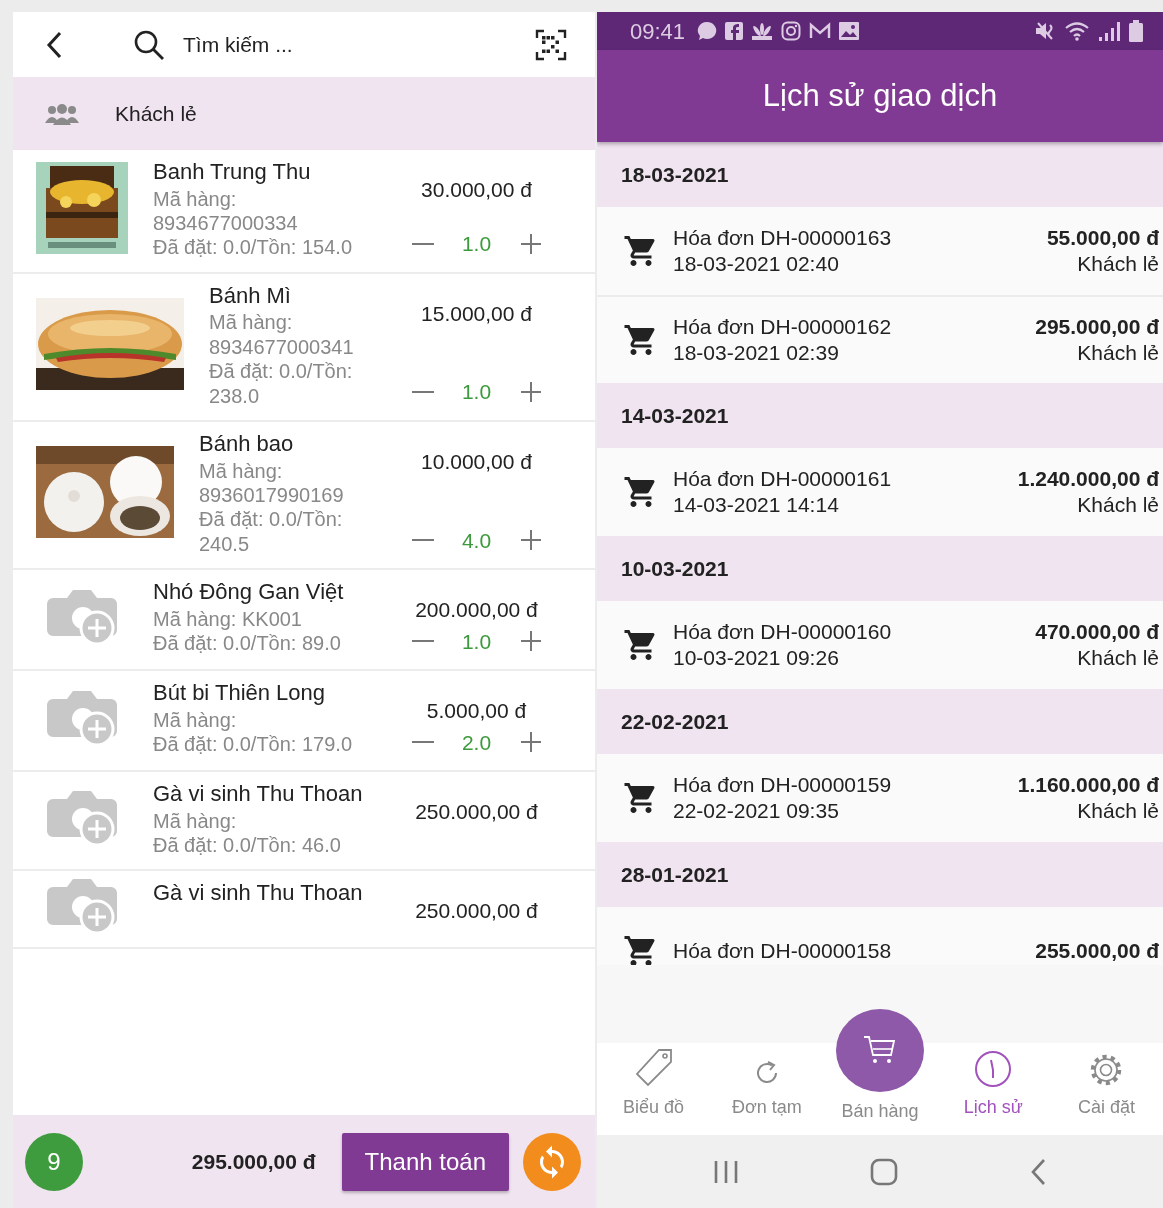  I want to click on product-price: 200.000,00 đ, so click(476, 610).